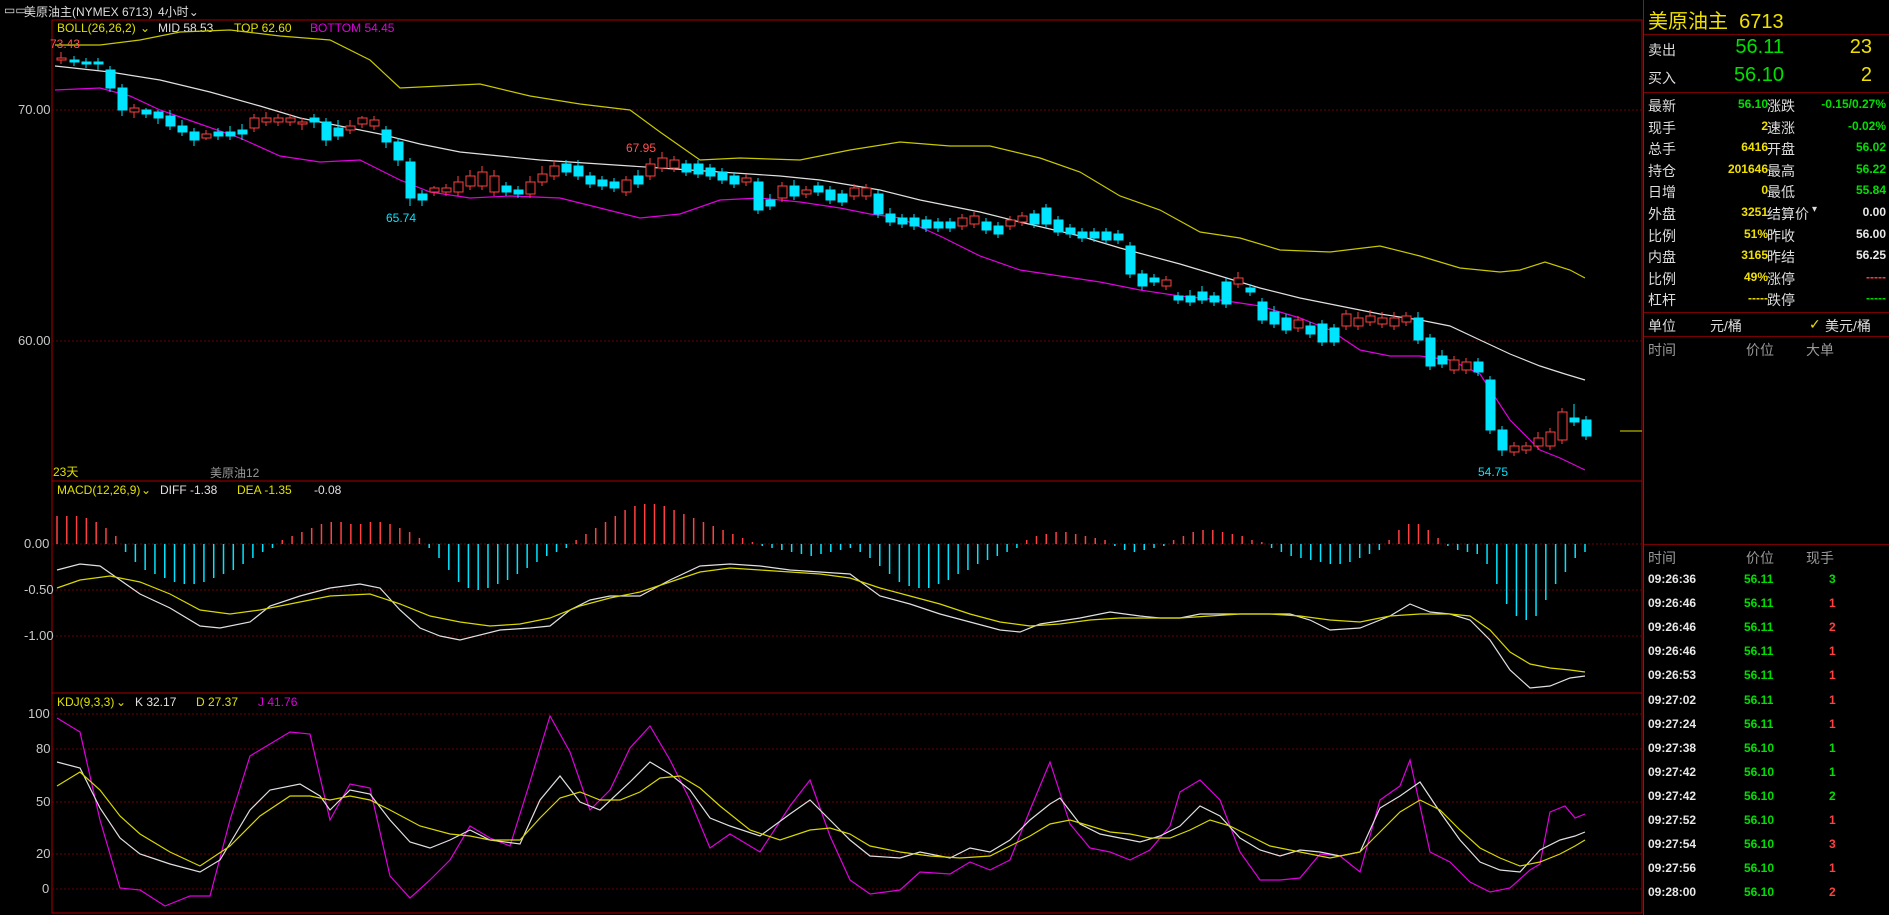  I want to click on buy-row: 买入 56.10 2, so click(1766, 77).